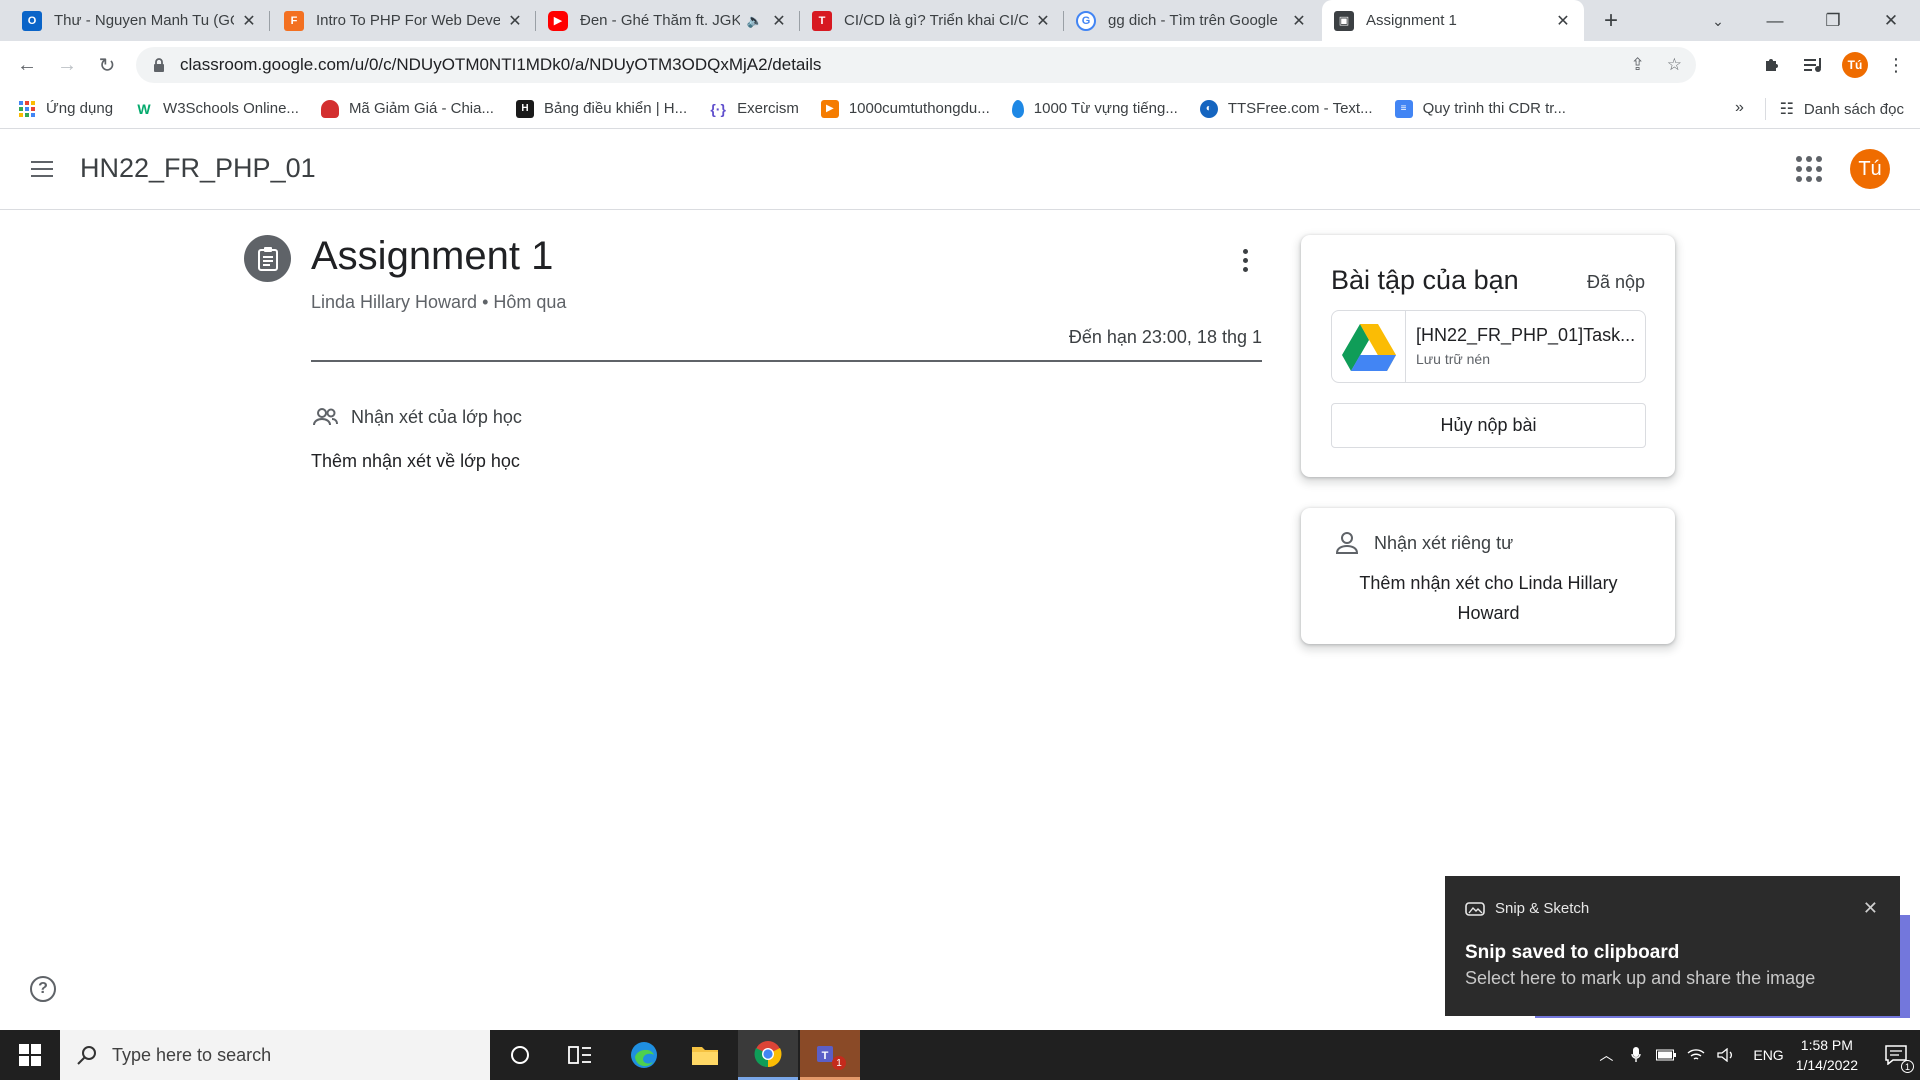 The width and height of the screenshot is (1920, 1080). I want to click on tab-outlook: O Thư - Nguyen Manh Tu (GO ✕, so click(140, 20).